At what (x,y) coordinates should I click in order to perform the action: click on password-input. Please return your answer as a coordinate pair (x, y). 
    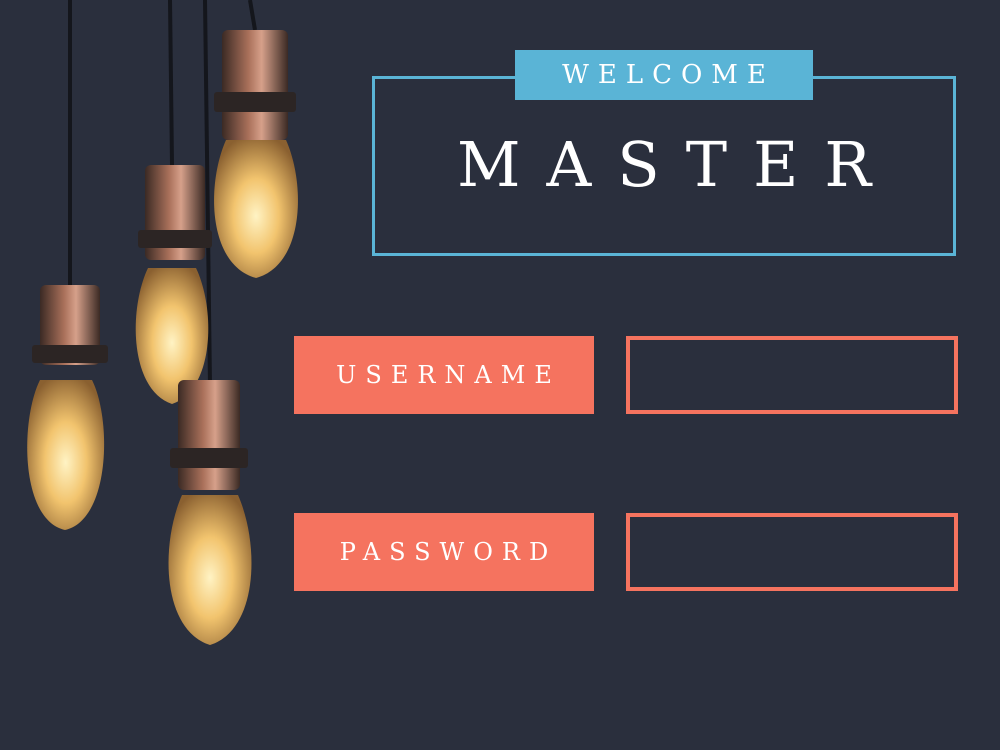
    Looking at the image, I should click on (792, 552).